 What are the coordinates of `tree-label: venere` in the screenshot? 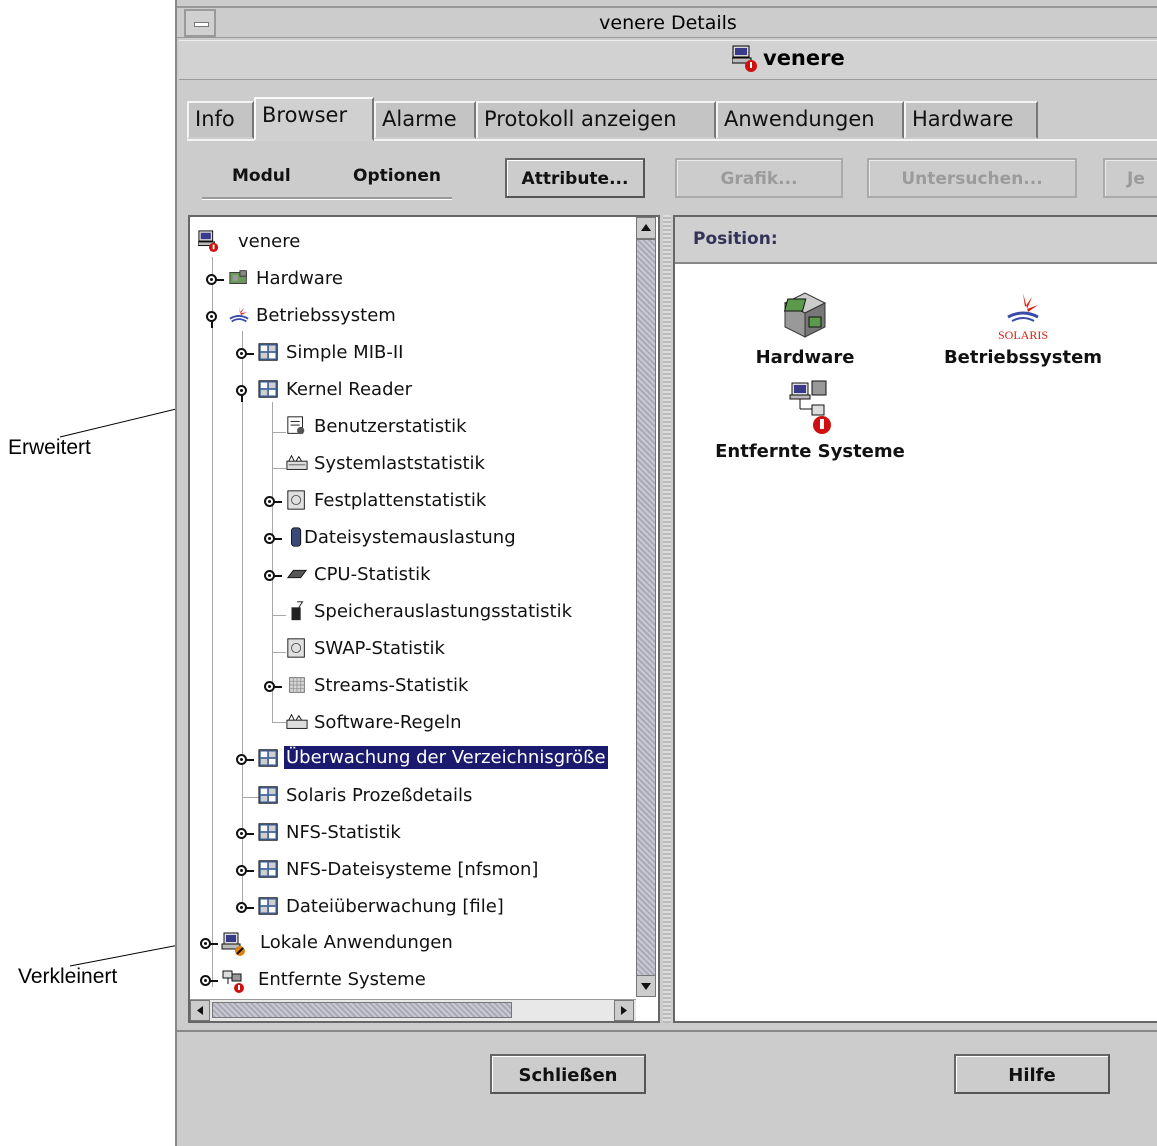 It's located at (269, 241).